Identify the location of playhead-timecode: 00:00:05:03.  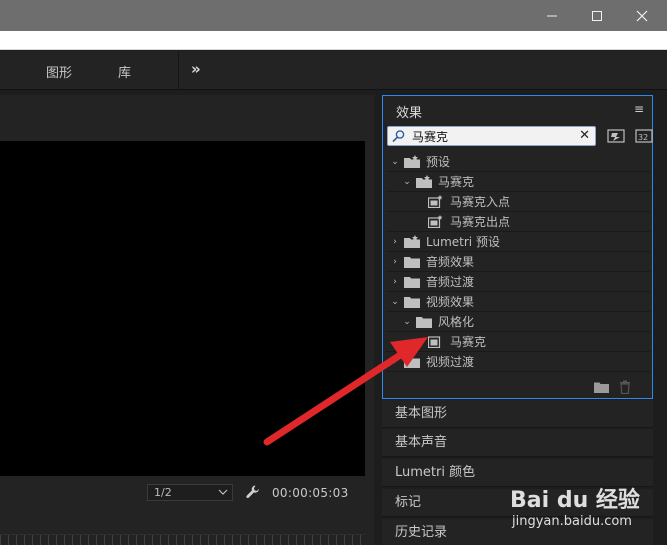
(310, 493).